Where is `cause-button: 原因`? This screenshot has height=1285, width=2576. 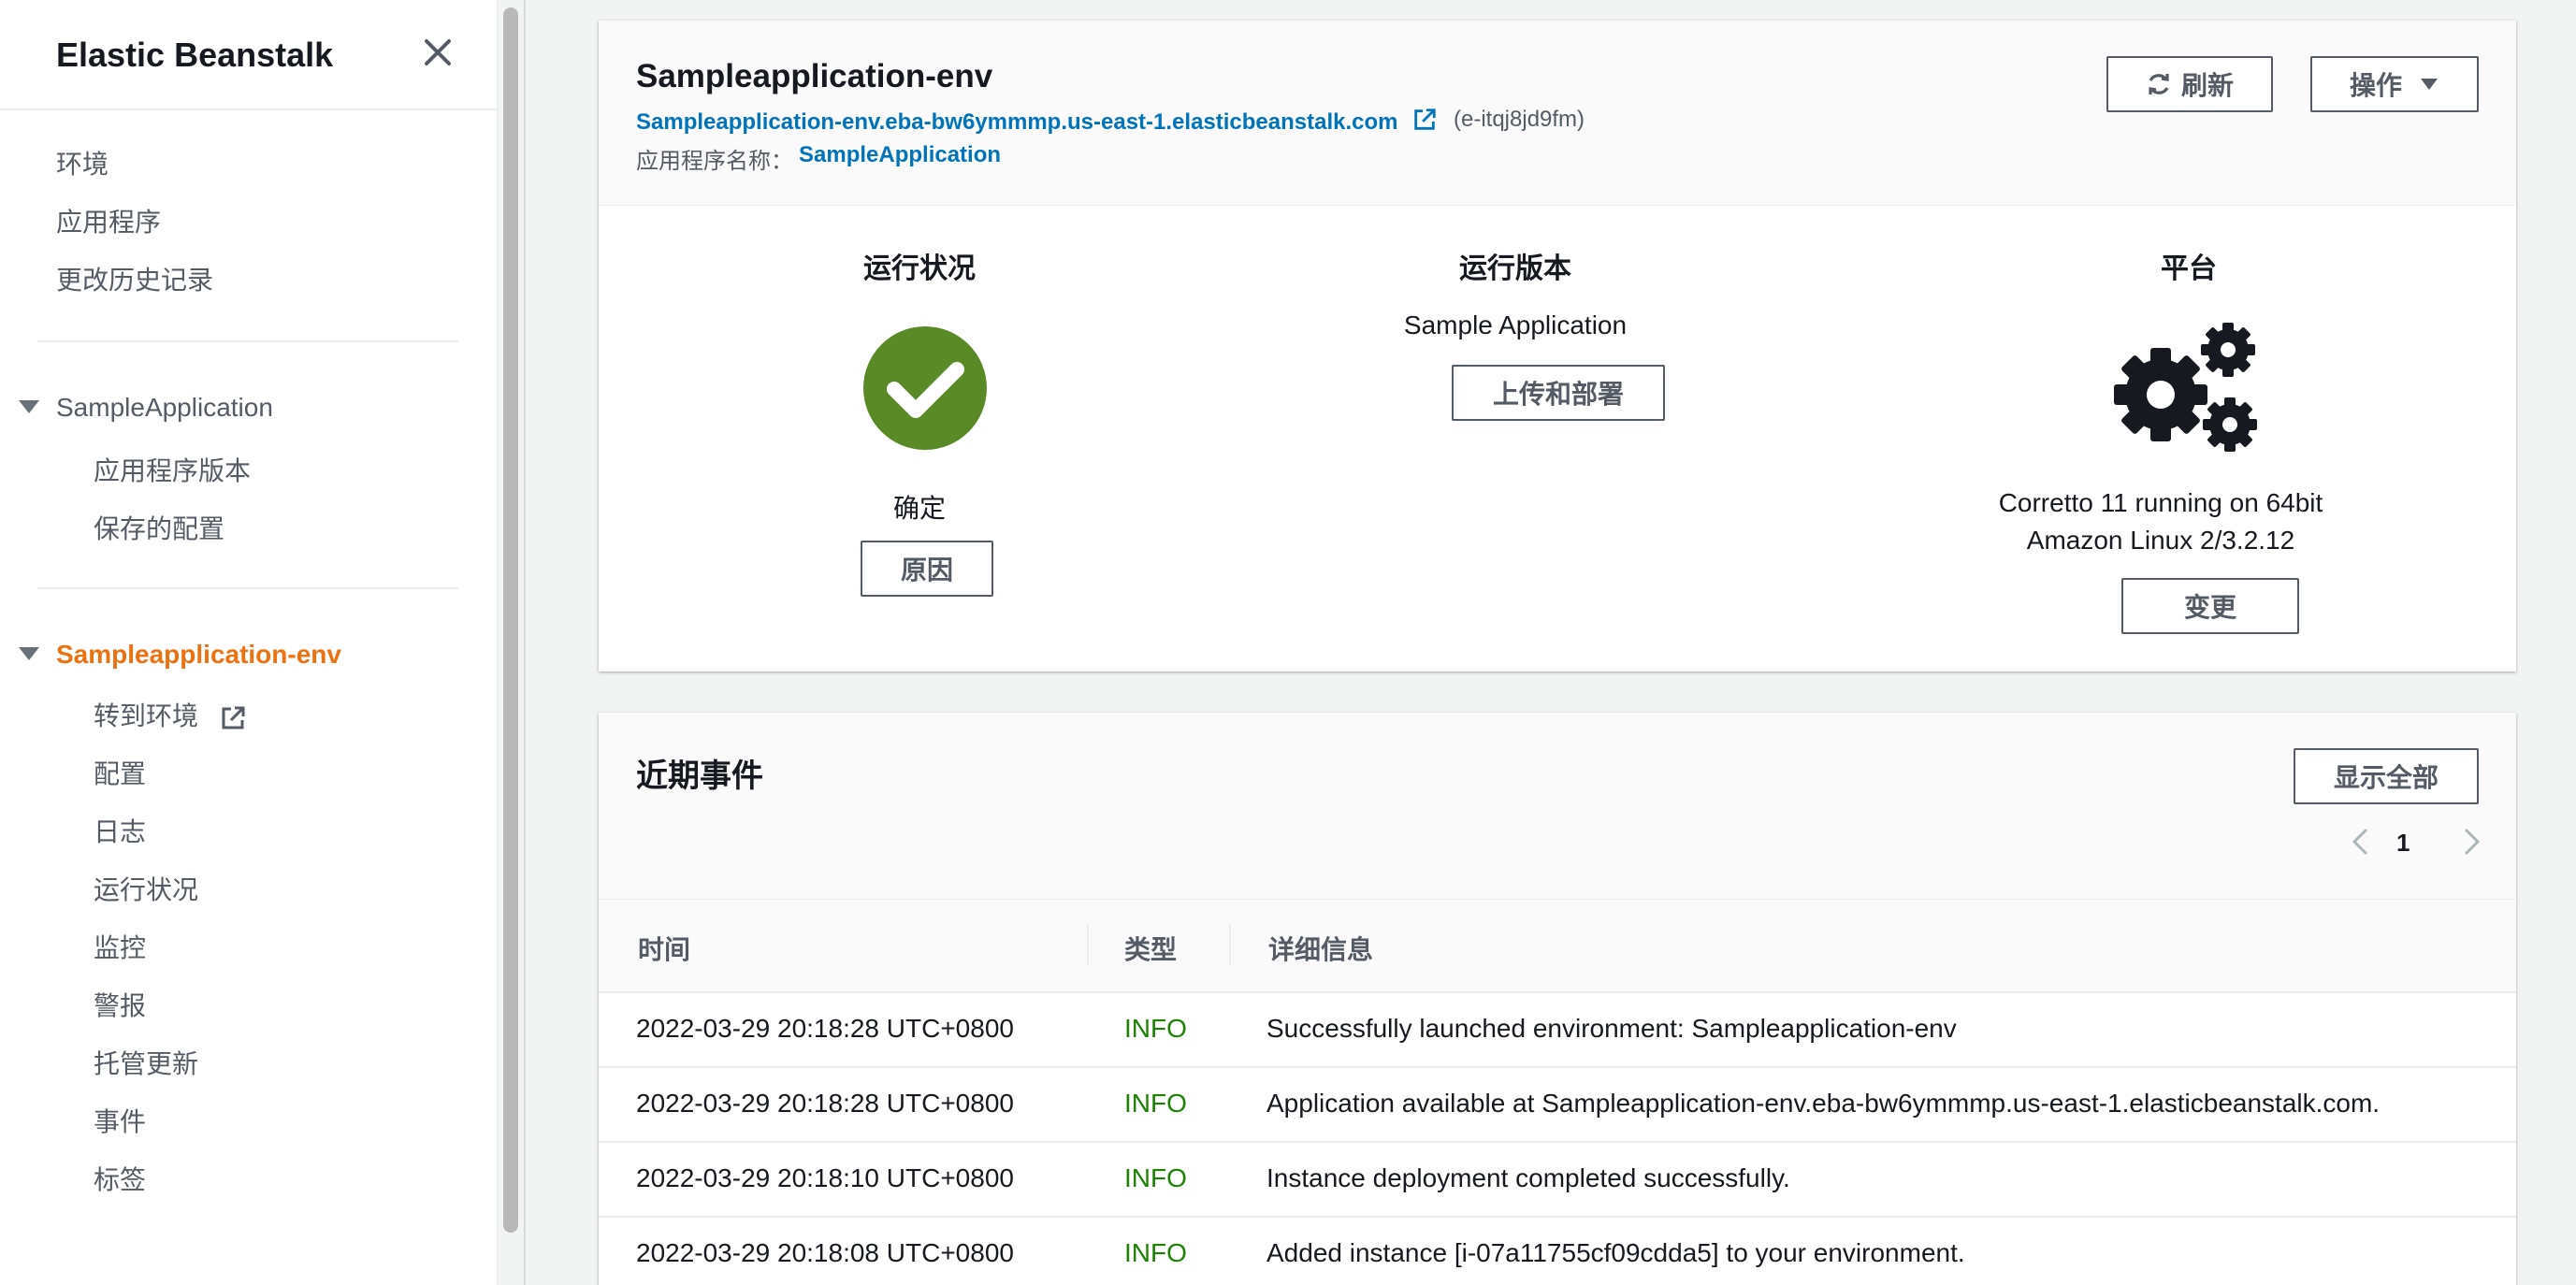 cause-button: 原因 is located at coordinates (927, 569).